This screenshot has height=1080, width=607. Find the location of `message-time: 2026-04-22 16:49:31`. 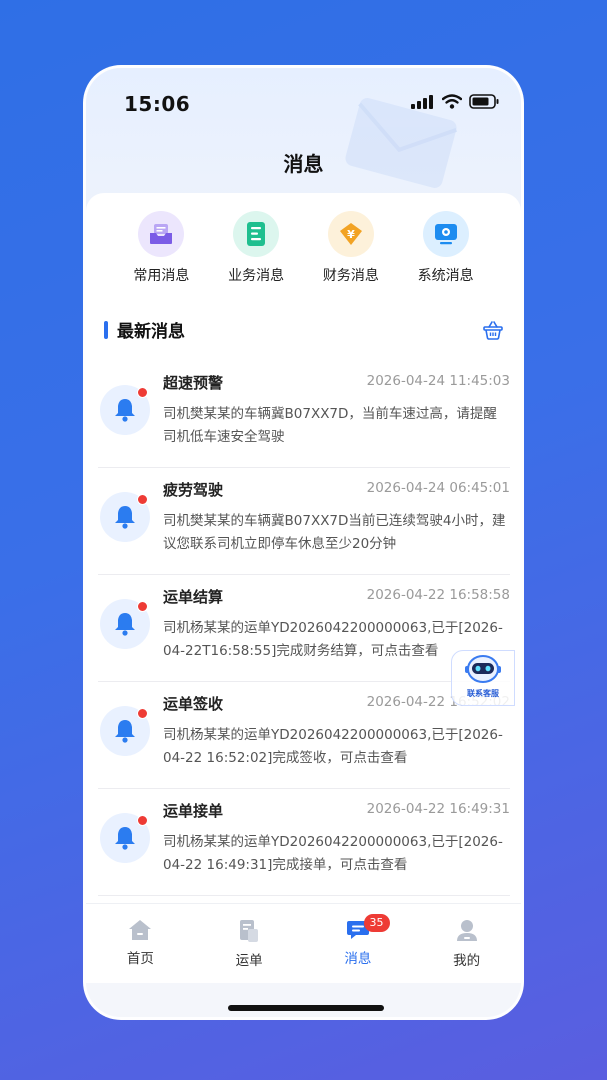

message-time: 2026-04-22 16:49:31 is located at coordinates (438, 809).